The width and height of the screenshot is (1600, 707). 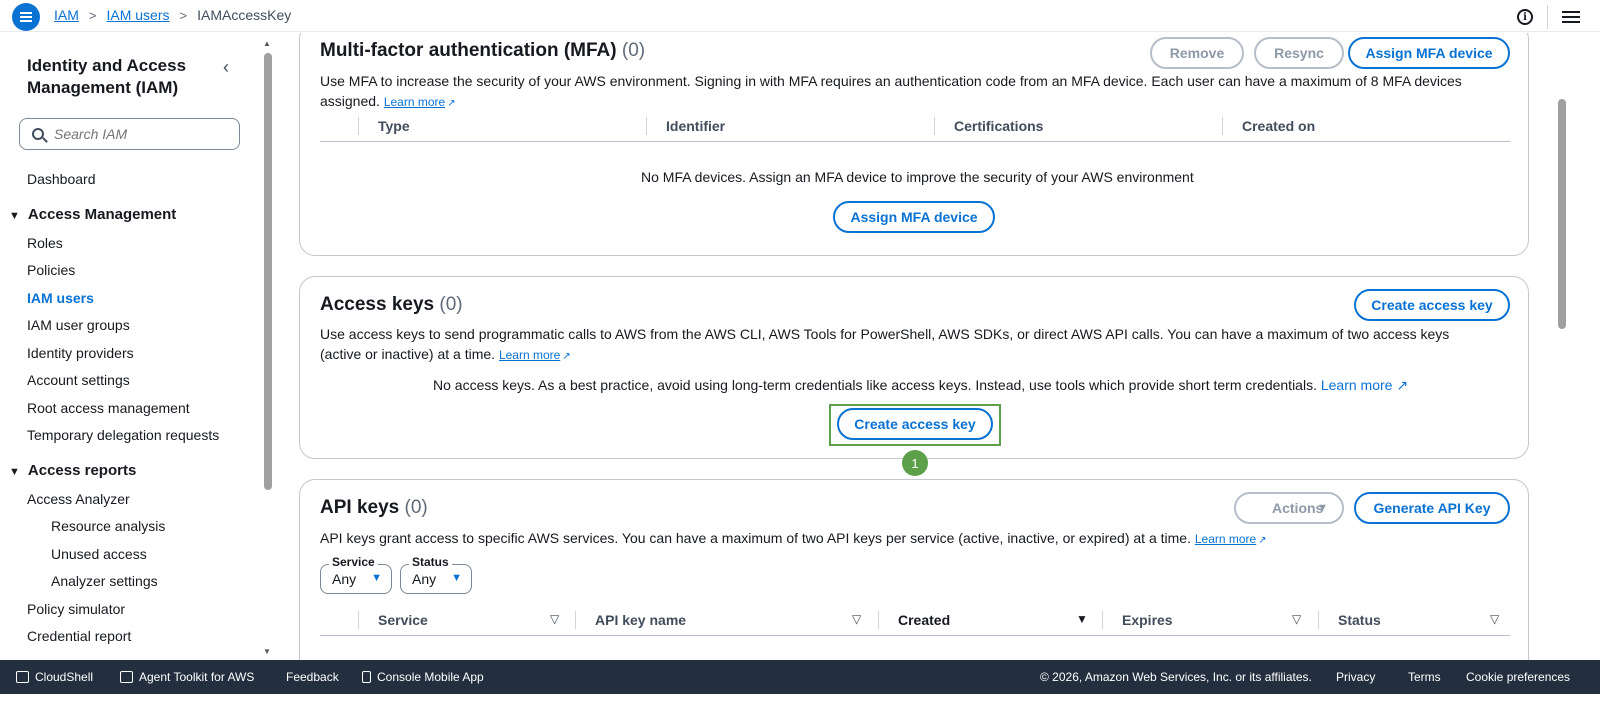 What do you see at coordinates (1432, 508) in the screenshot?
I see `generate-api-key-button: Generate API Key` at bounding box center [1432, 508].